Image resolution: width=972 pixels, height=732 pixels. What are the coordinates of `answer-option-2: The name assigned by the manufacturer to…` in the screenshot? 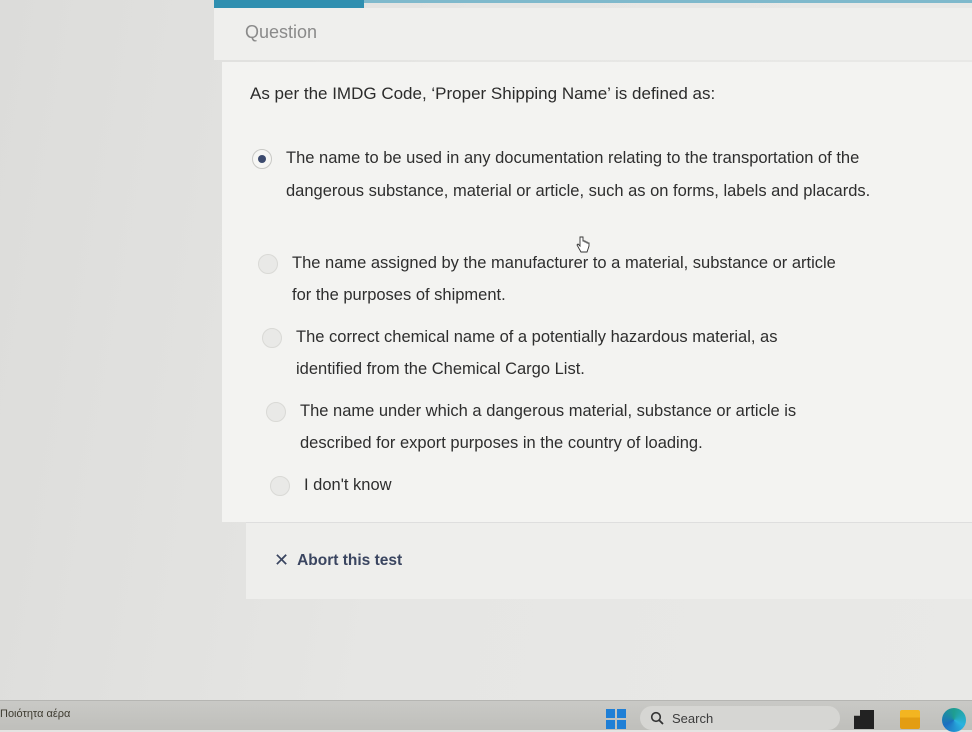 It's located at (558, 281).